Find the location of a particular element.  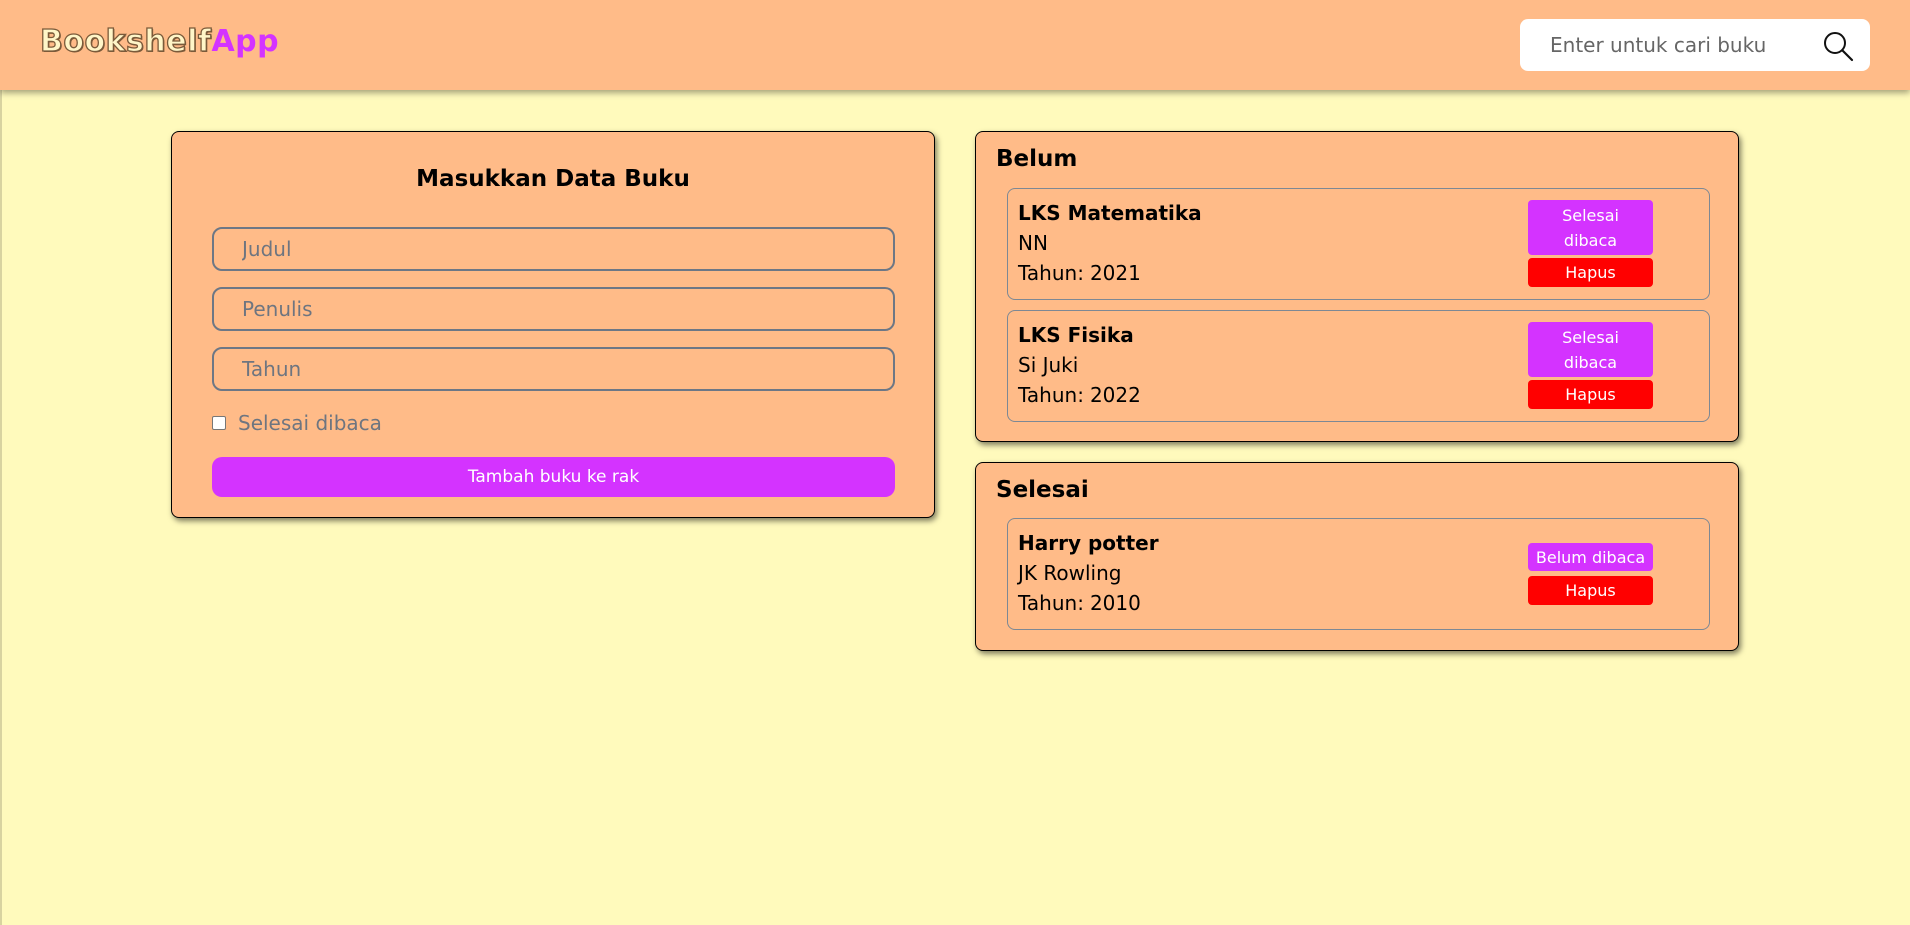

finished-checkbox-label: Selesai dibaca is located at coordinates (310, 423).